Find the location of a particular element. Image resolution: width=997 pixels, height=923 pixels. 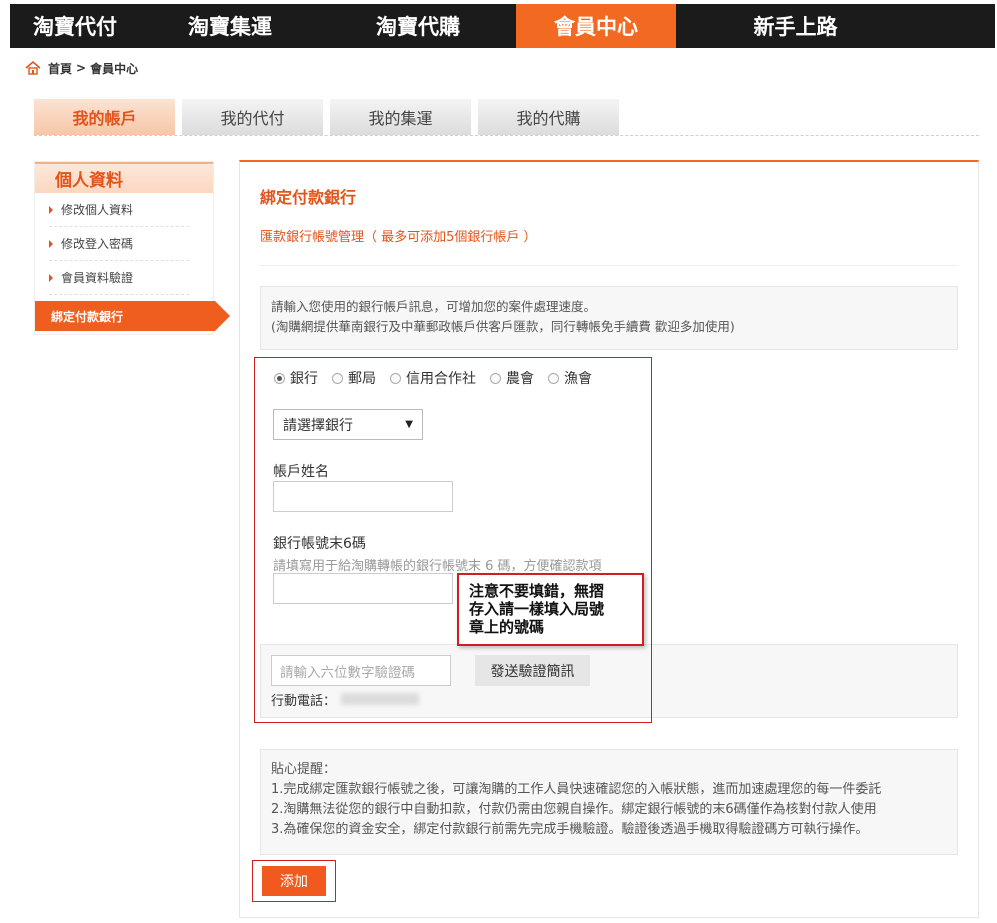

page-subtitle: 匯款銀行帳號管理（ 最多可添加5個銀行帳戶 ） is located at coordinates (398, 237).